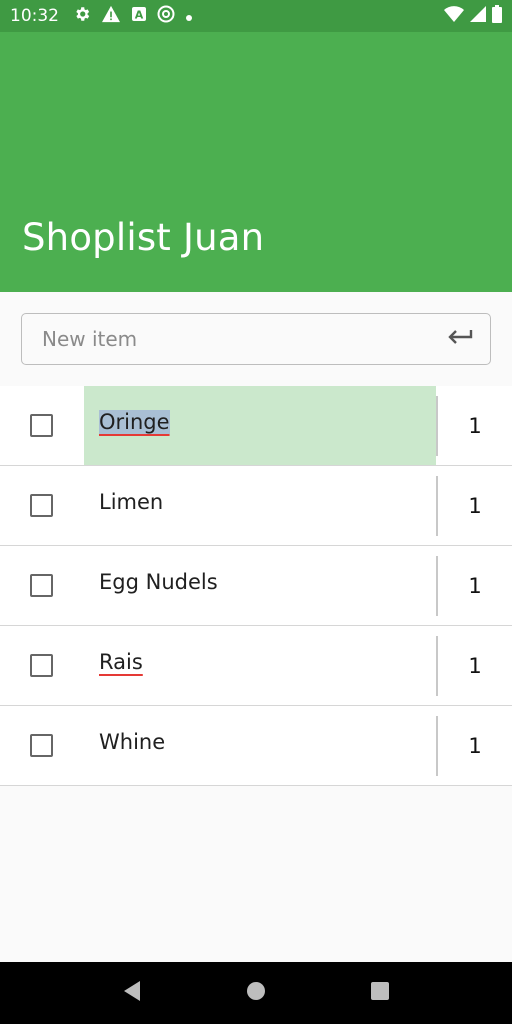 The image size is (512, 1024). I want to click on signal-icon, so click(478, 16).